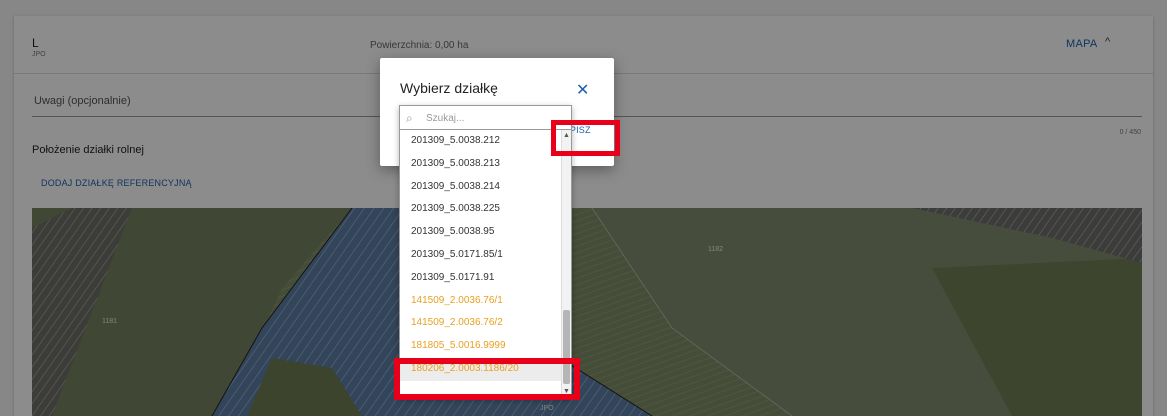 The image size is (1167, 416). I want to click on search-input, so click(486, 118).